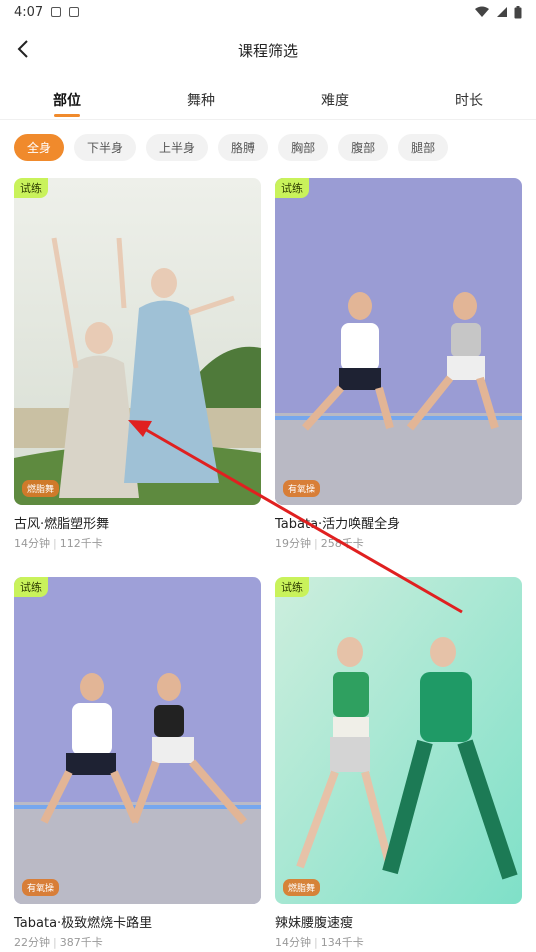 This screenshot has height=952, width=536. What do you see at coordinates (137, 942) in the screenshot?
I see `course-meta: 22分钟 | 387千卡` at bounding box center [137, 942].